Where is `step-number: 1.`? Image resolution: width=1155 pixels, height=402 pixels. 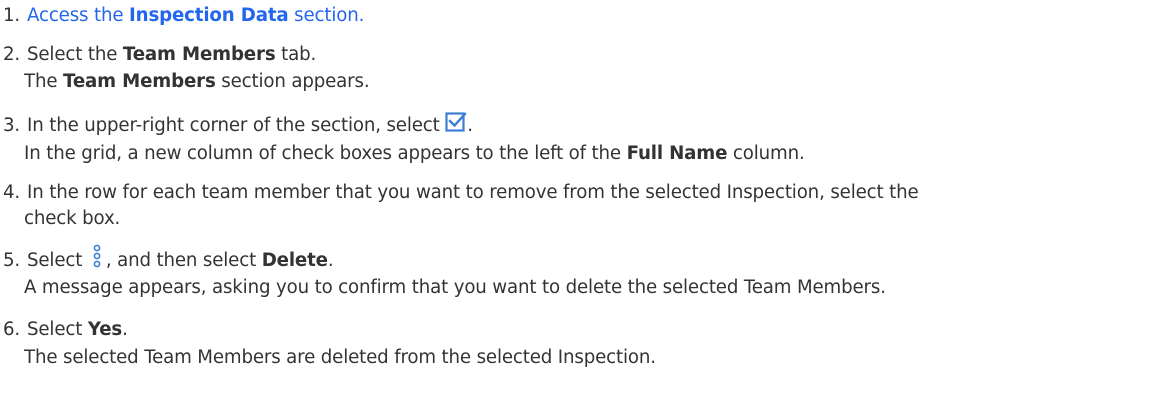 step-number: 1. is located at coordinates (12, 15).